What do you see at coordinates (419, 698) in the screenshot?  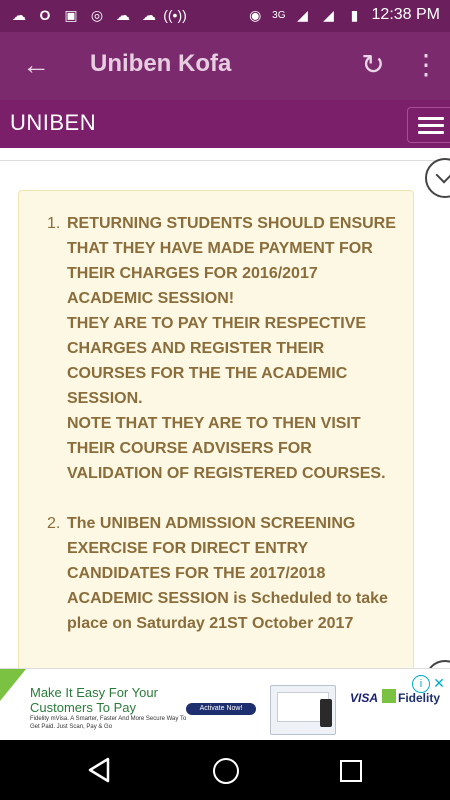 I see `fidelity-logo: Fidelity` at bounding box center [419, 698].